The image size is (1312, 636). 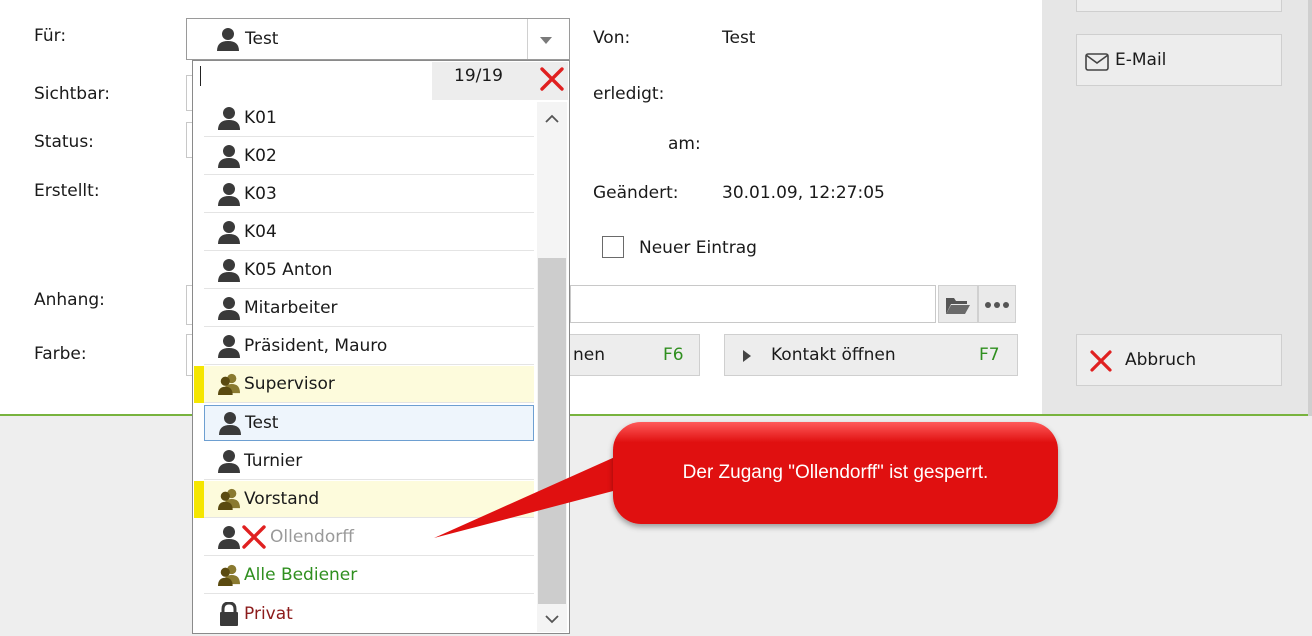 I want to click on result-counter: 19/19, so click(x=478, y=76).